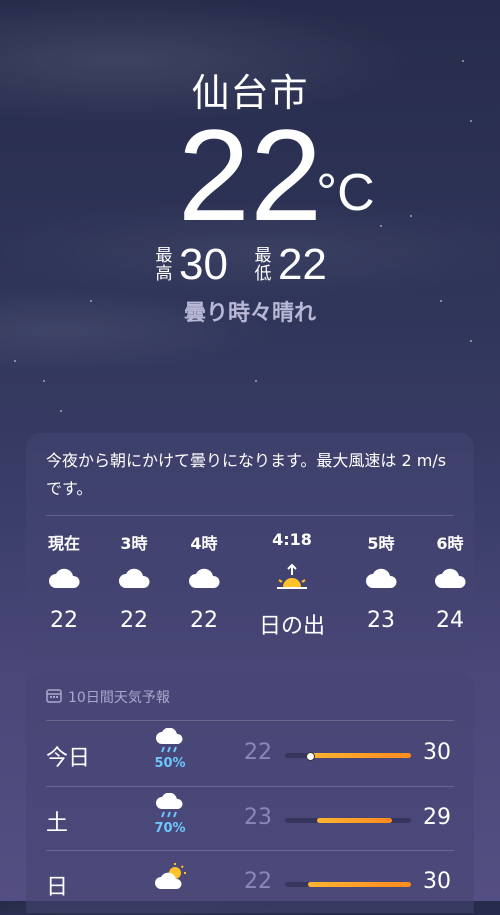 The width and height of the screenshot is (500, 915). I want to click on current-temperature: 22 °C, so click(250, 175).